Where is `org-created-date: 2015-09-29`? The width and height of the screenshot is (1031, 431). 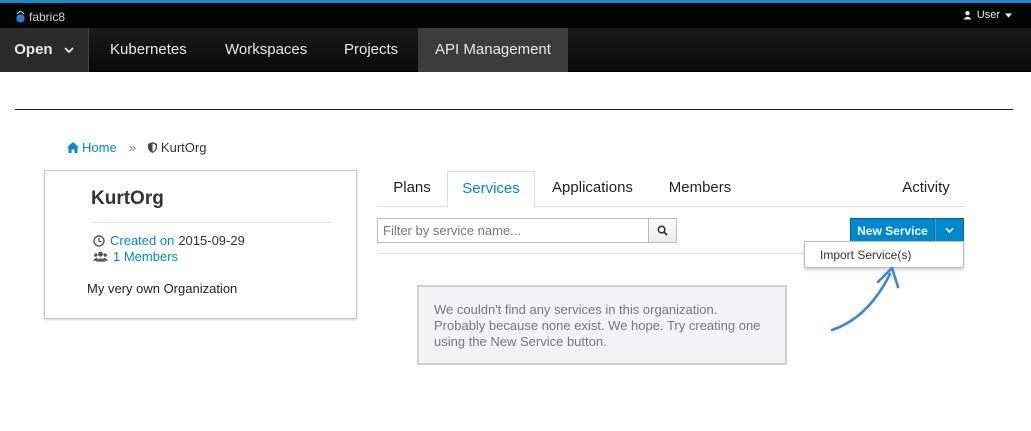 org-created-date: 2015-09-29 is located at coordinates (211, 240).